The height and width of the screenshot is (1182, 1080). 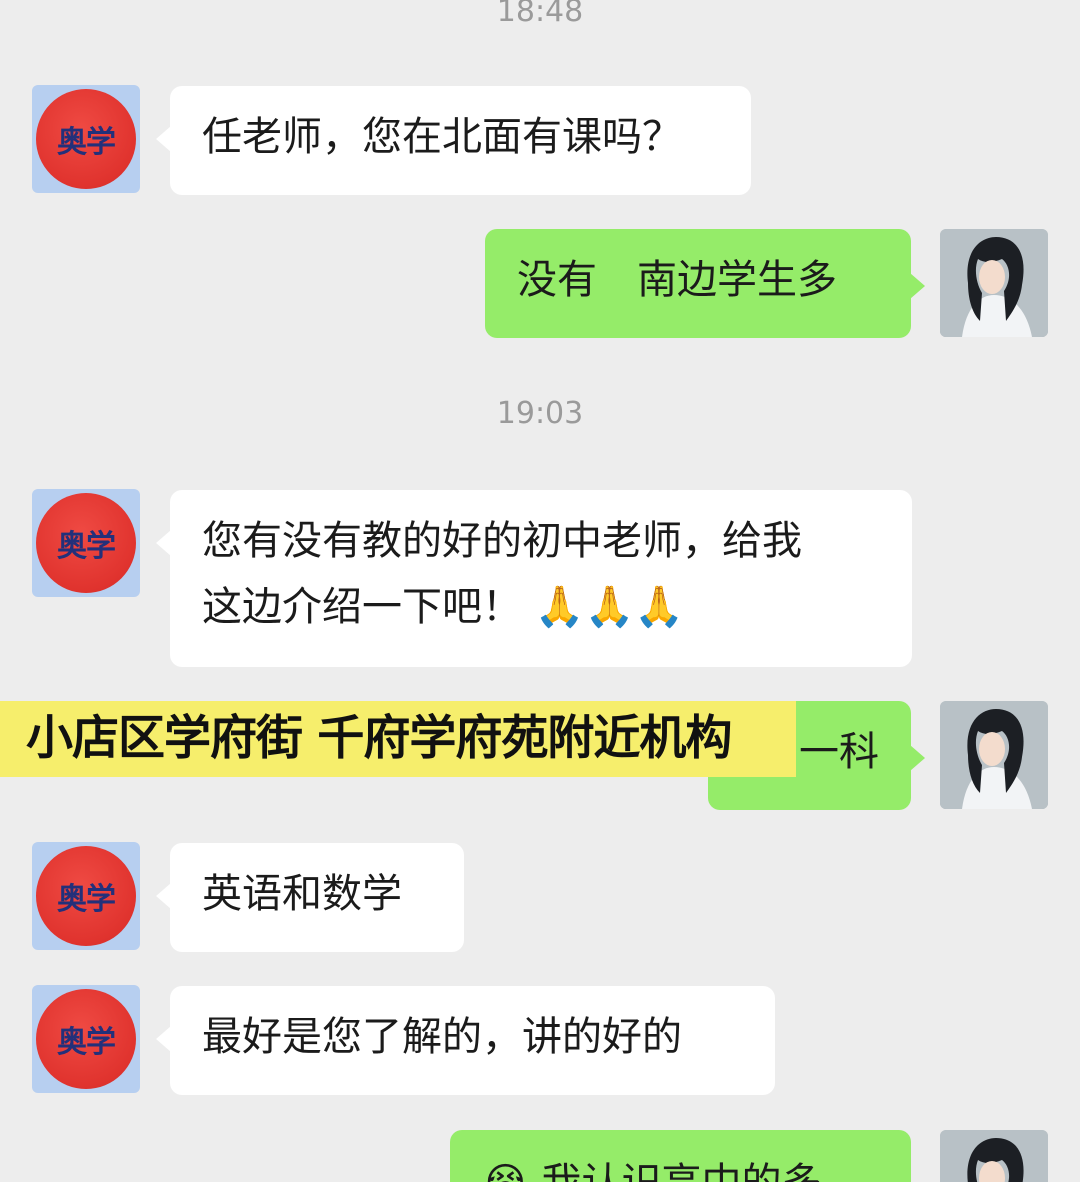 I want to click on message-bubble-incoming: 英语和数学, so click(x=310, y=897).